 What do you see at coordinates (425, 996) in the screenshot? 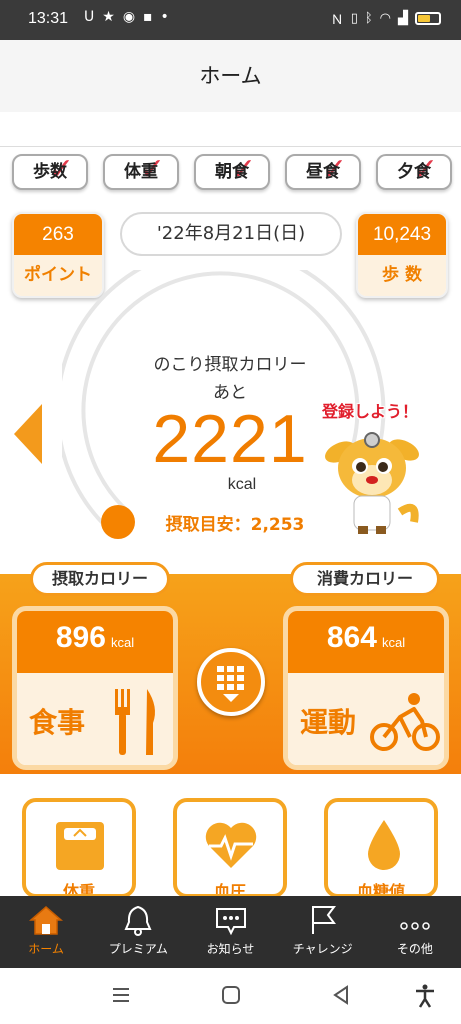
I see `accessibility-icon` at bounding box center [425, 996].